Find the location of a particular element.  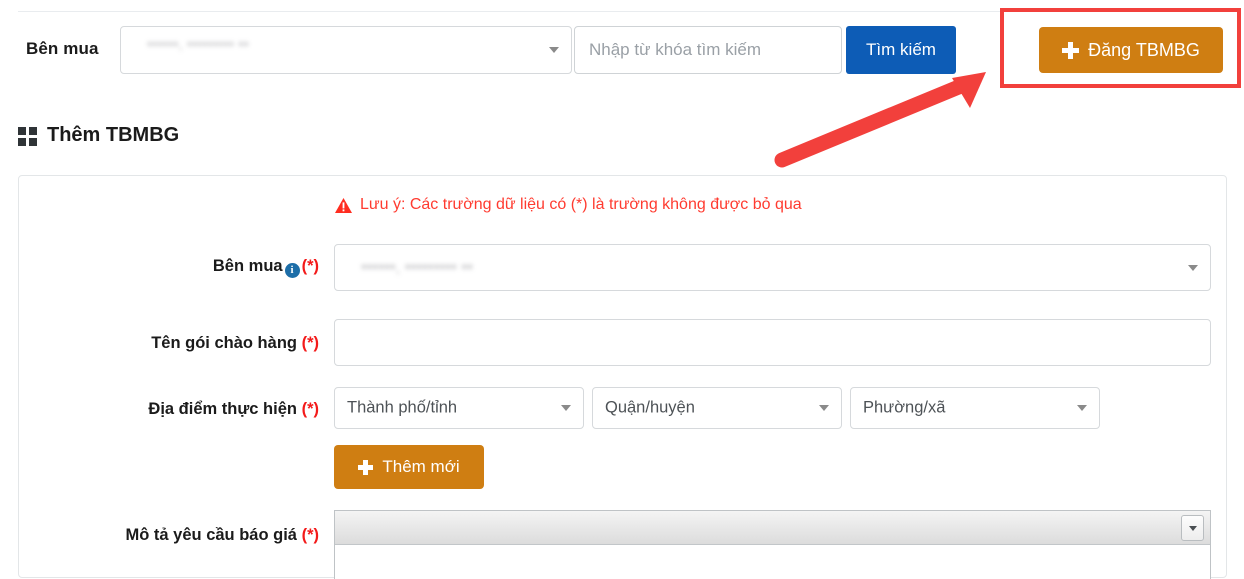

grid-icon is located at coordinates (27, 136).